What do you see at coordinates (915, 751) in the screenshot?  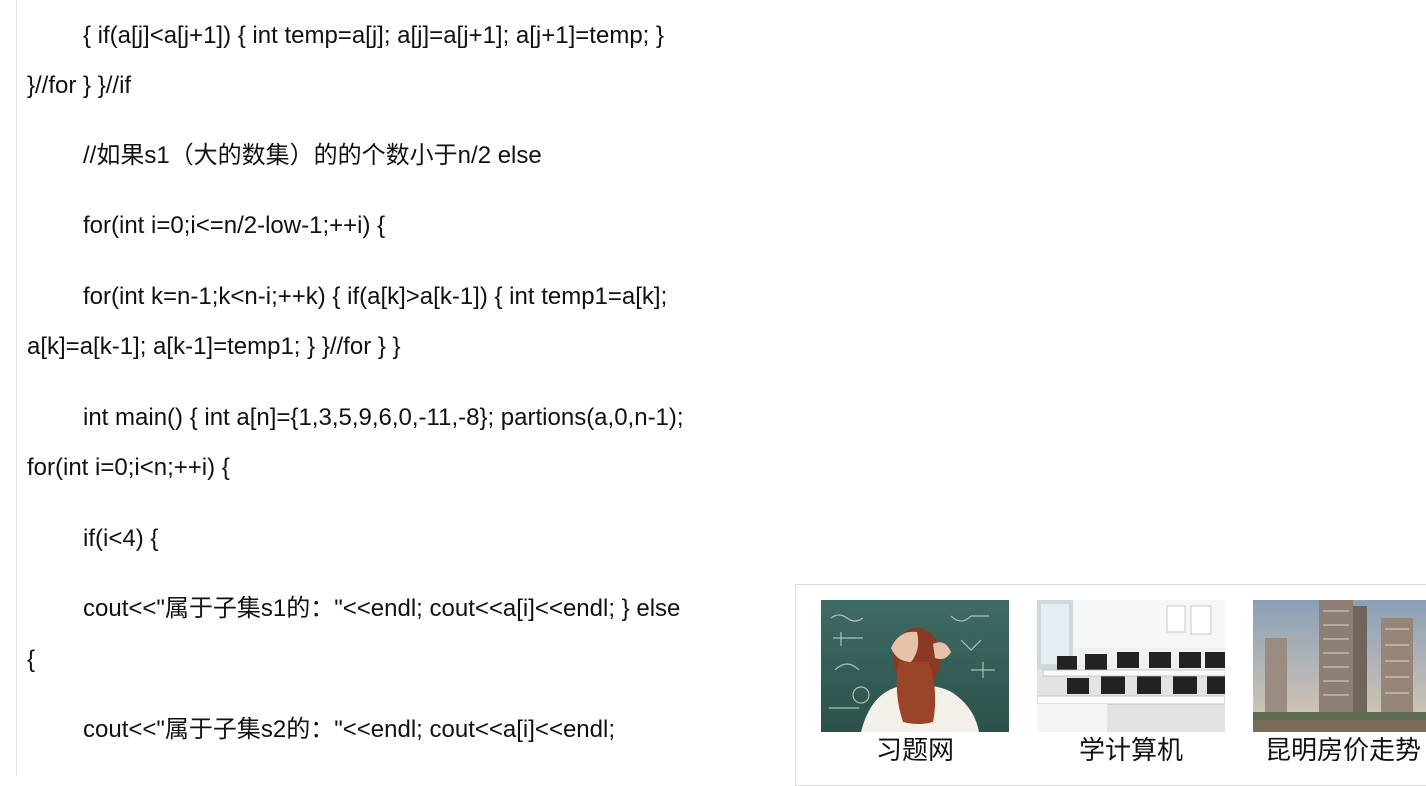 I see `rec-caption-exercises: 习题网` at bounding box center [915, 751].